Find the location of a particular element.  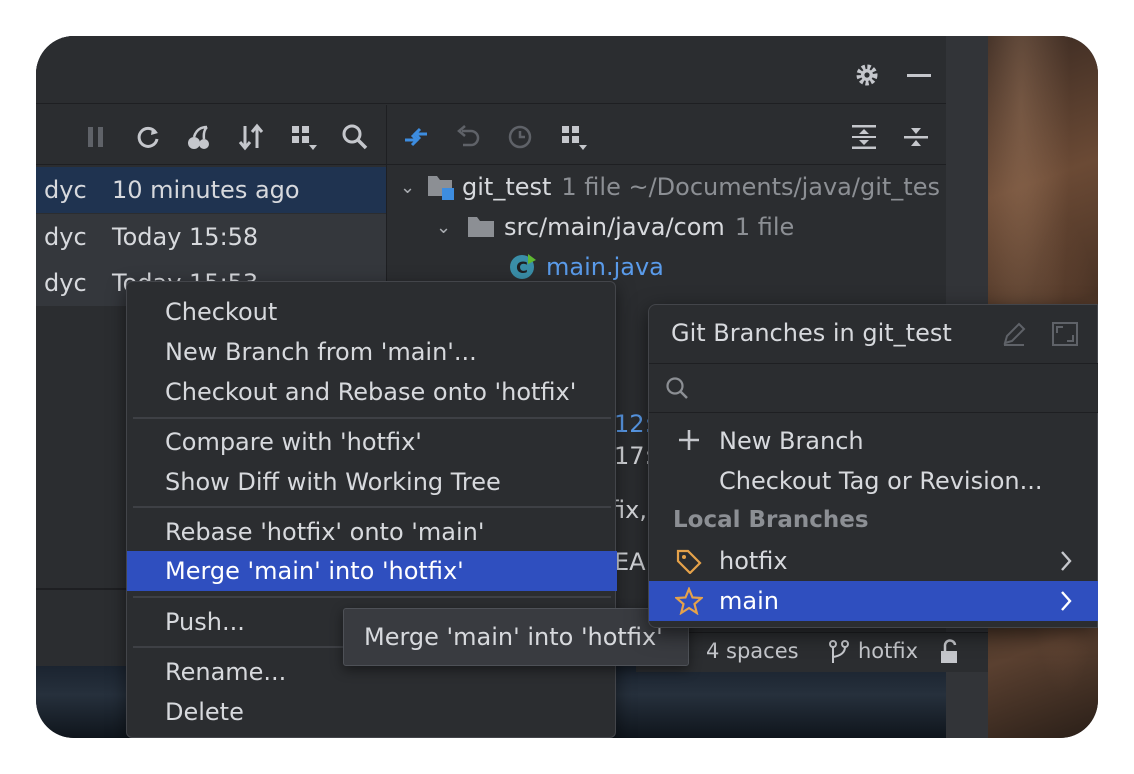

menu-item-show-diff: Show Diff with Working Tree is located at coordinates (371, 482).